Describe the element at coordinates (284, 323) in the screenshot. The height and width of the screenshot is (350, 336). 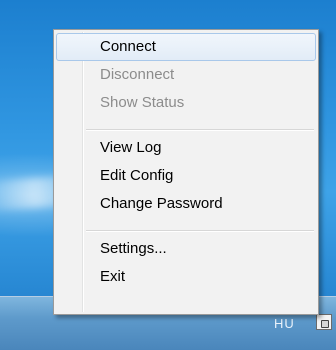
I see `tray-language-indicator: HU` at that location.